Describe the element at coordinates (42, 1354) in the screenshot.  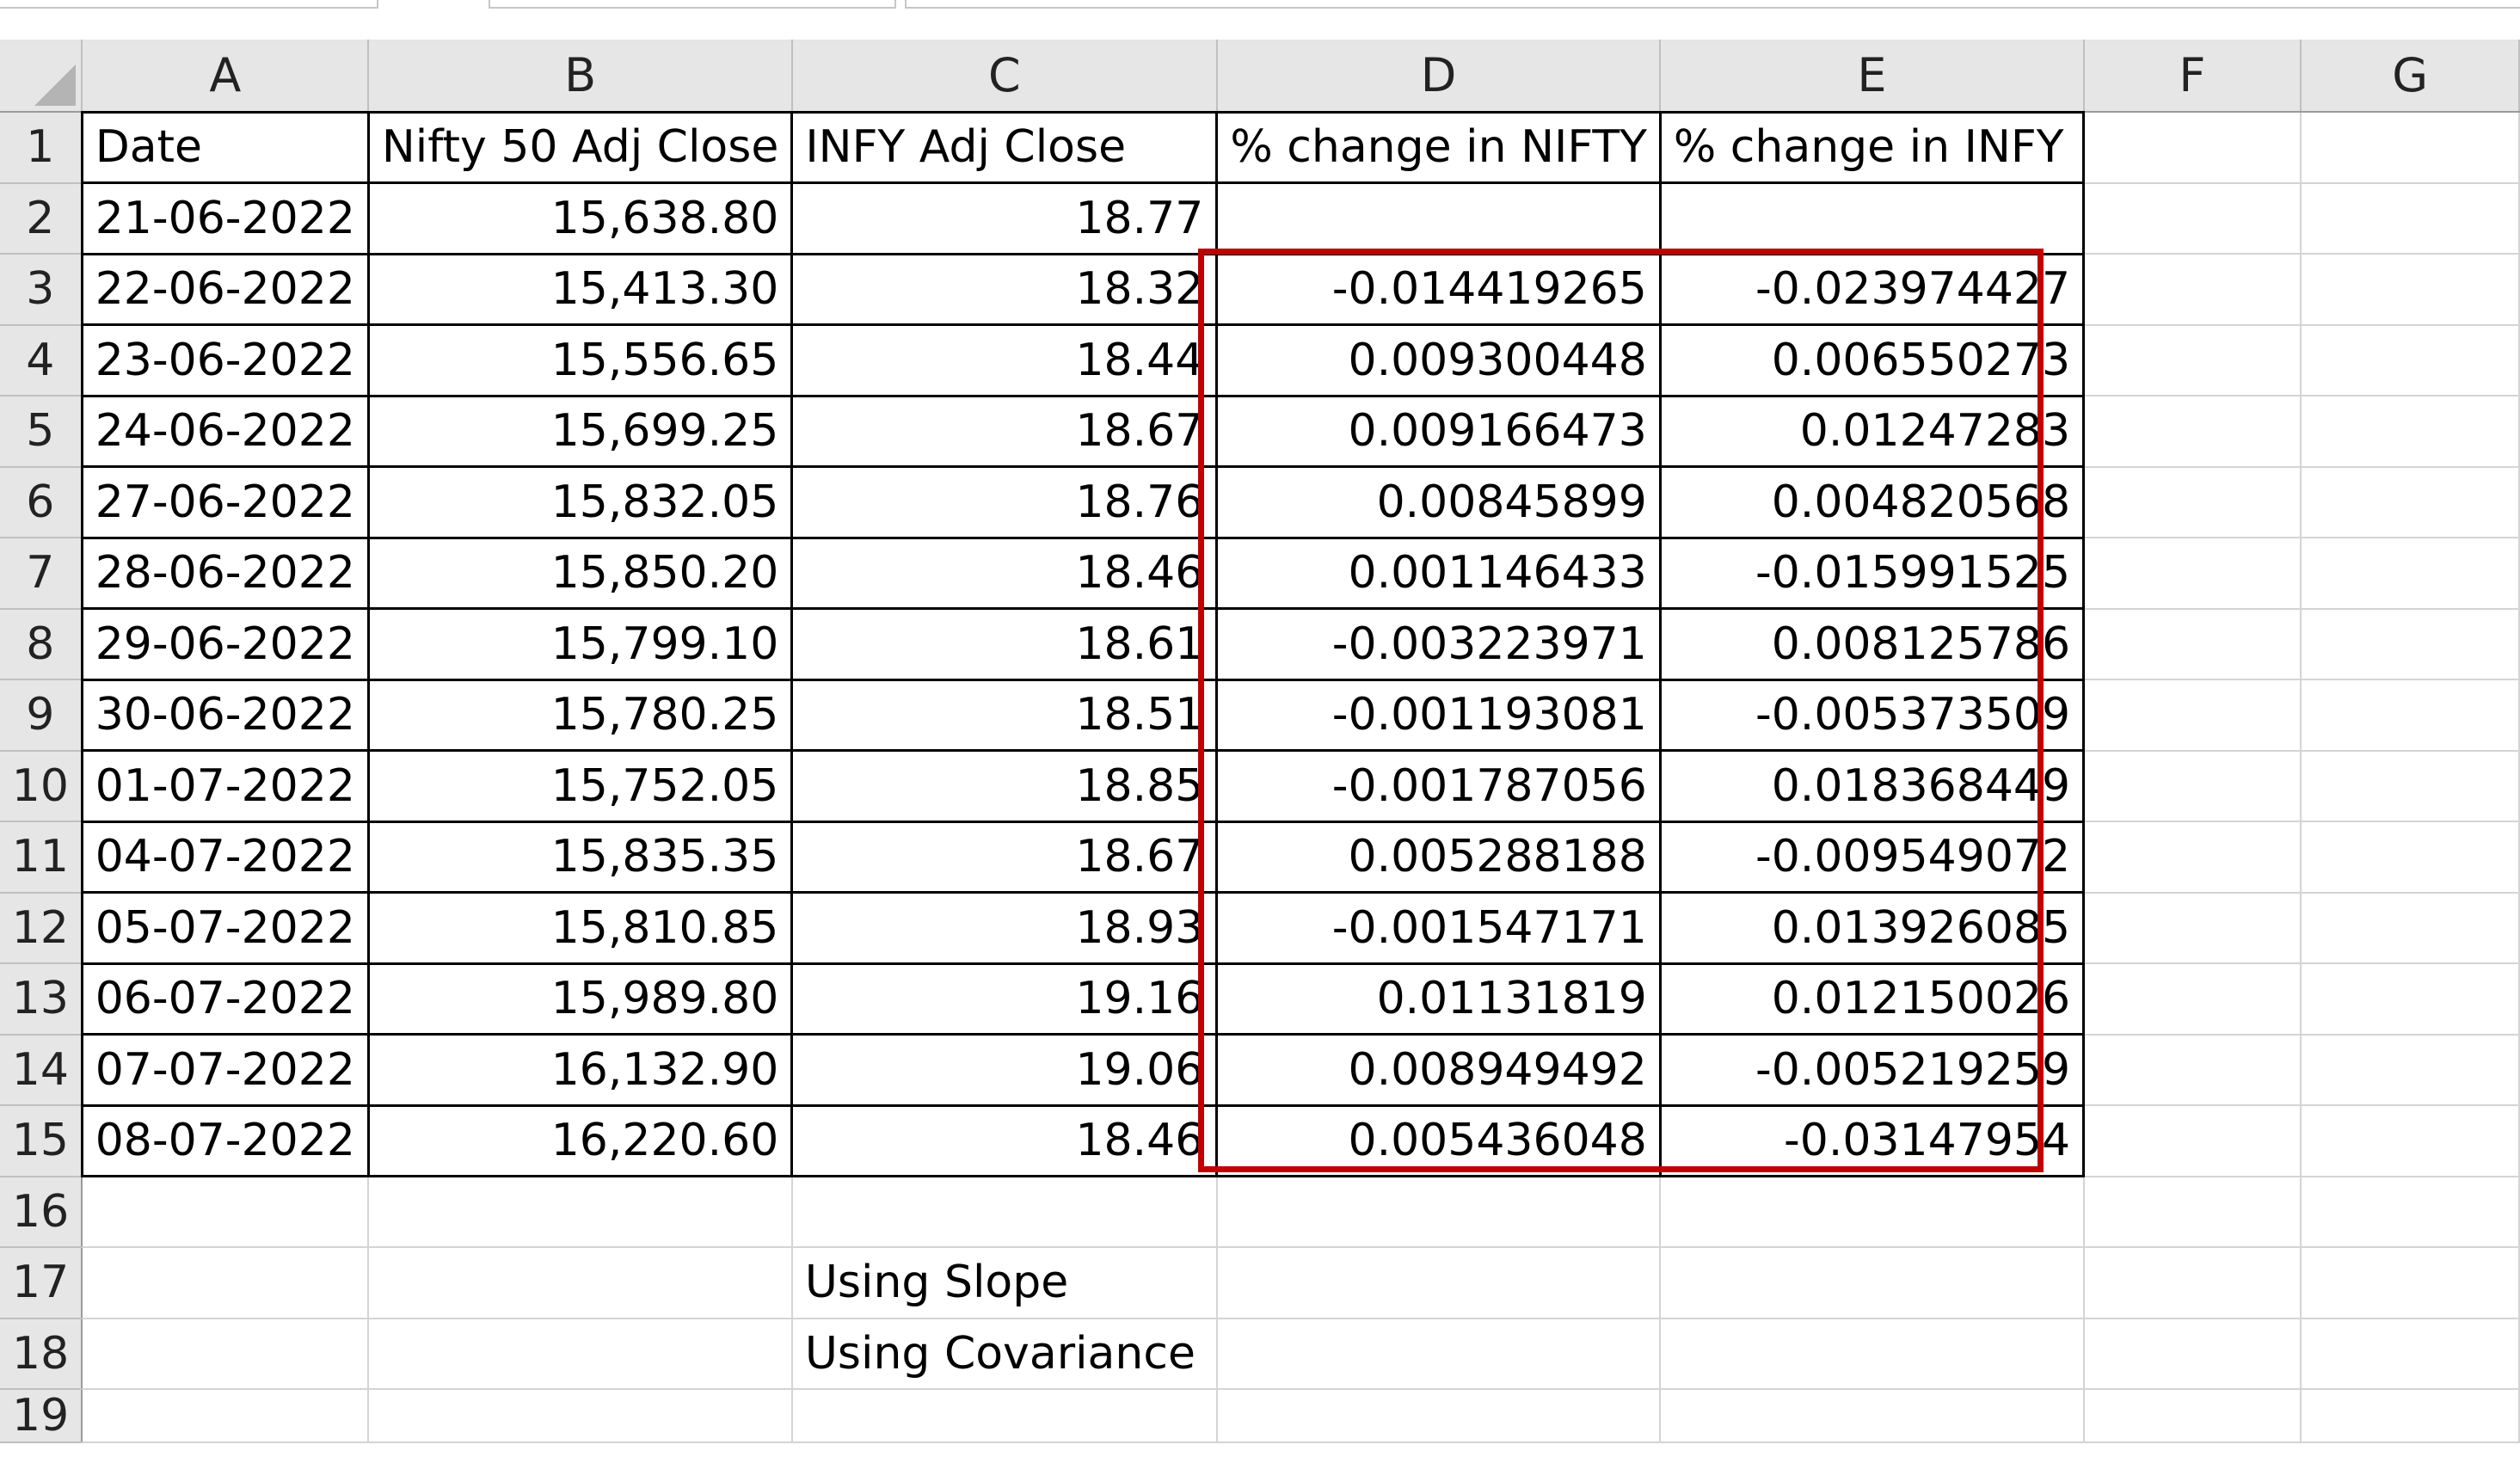
I see `row-header-18: 18` at that location.